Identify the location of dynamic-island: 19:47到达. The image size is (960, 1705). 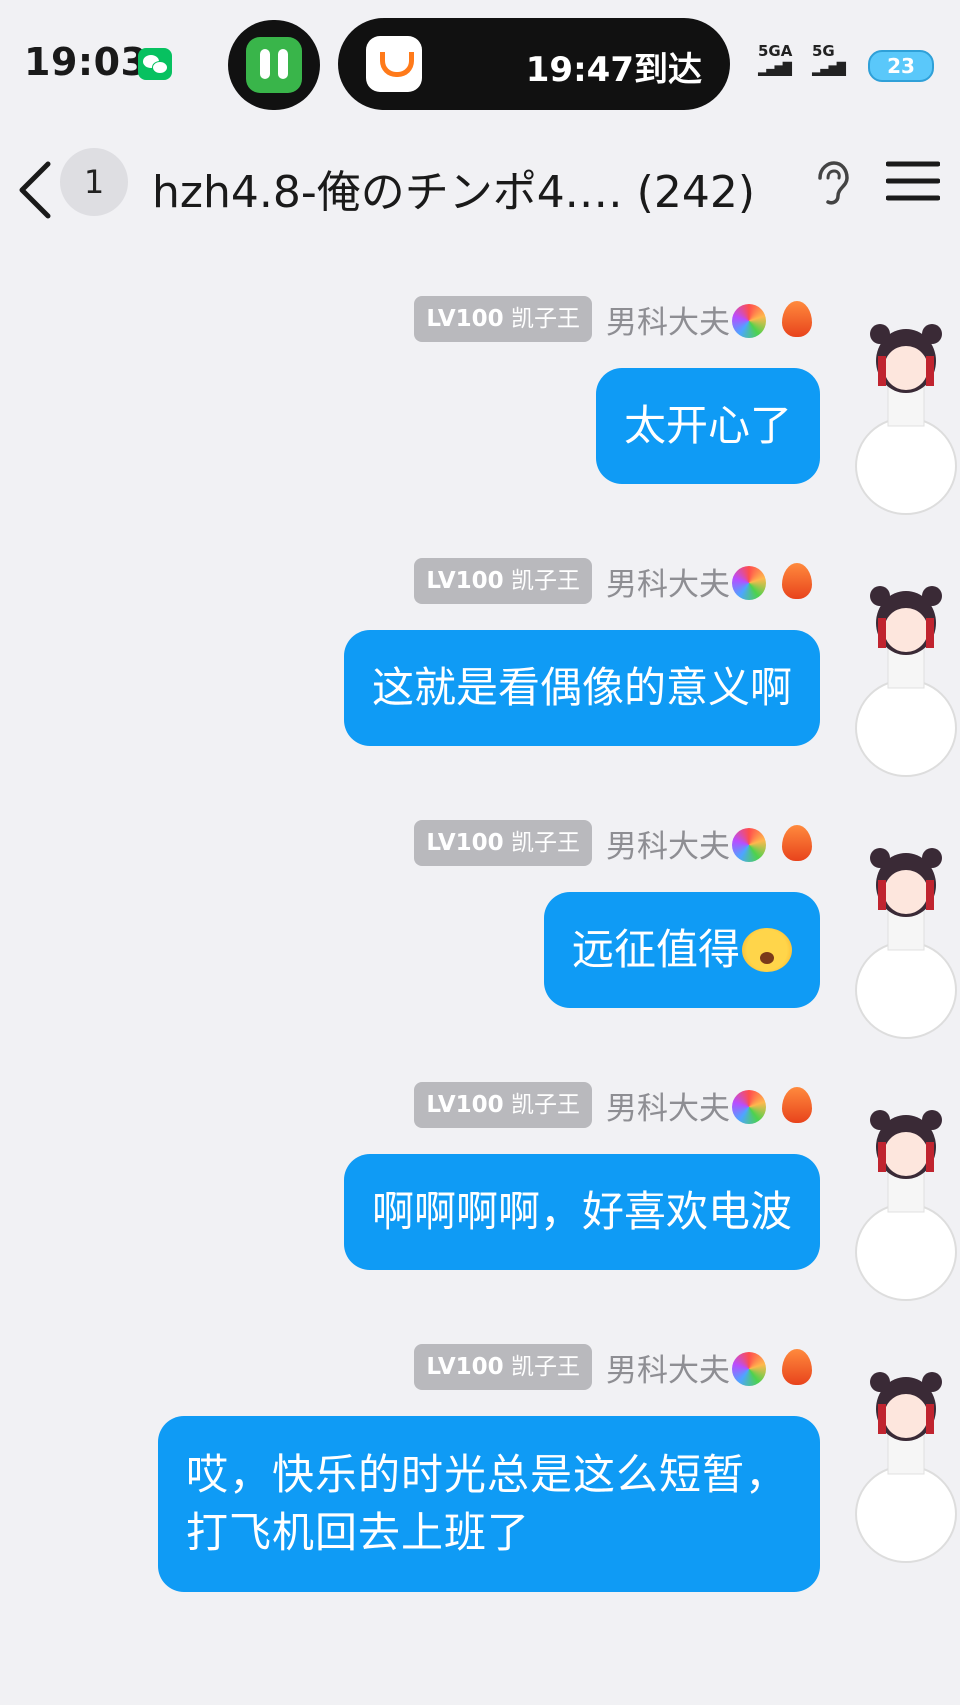
(534, 64).